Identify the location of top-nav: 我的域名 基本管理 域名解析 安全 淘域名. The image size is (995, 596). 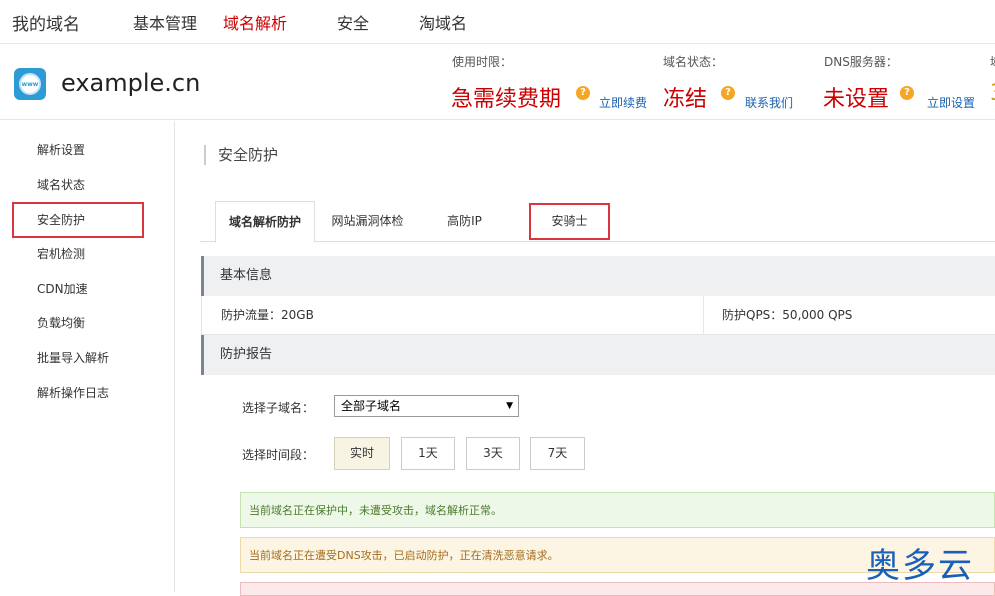
(497, 22).